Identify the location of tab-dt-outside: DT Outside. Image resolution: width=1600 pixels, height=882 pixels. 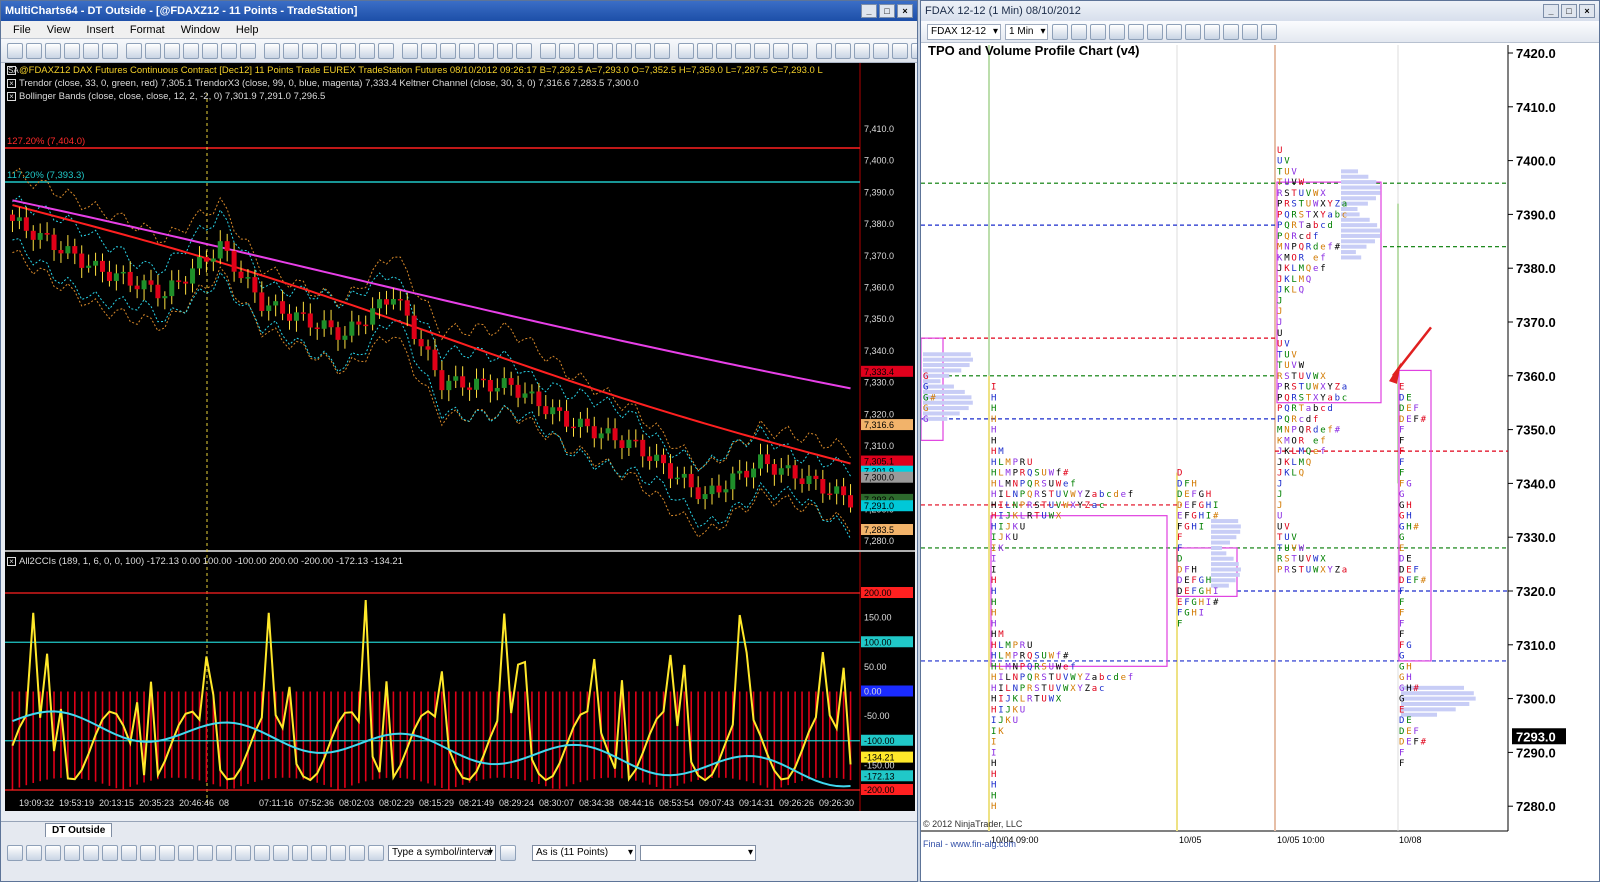
(79, 830).